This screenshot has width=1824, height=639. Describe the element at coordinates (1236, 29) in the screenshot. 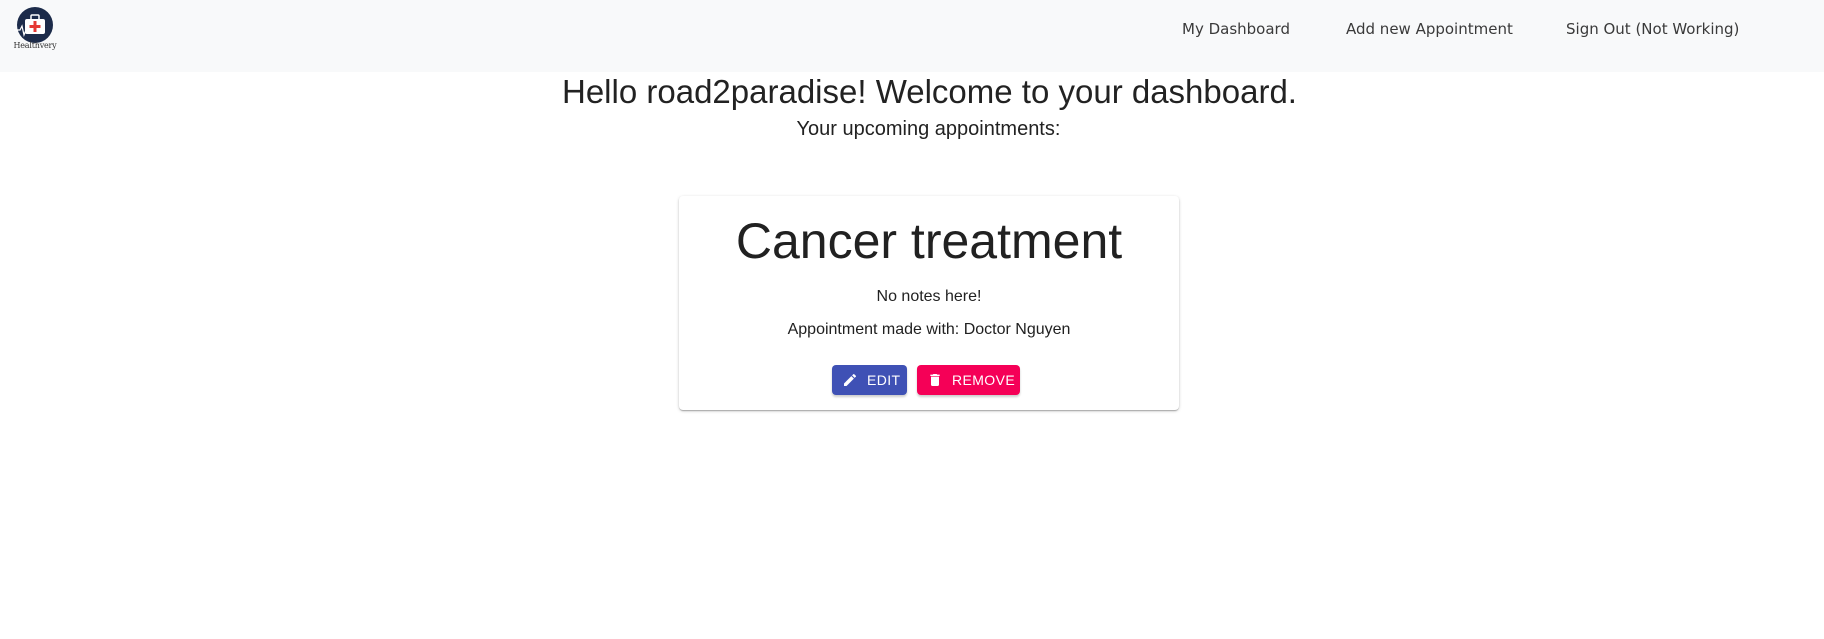

I see `nav-link-my-dashboard: My Dashboard` at that location.